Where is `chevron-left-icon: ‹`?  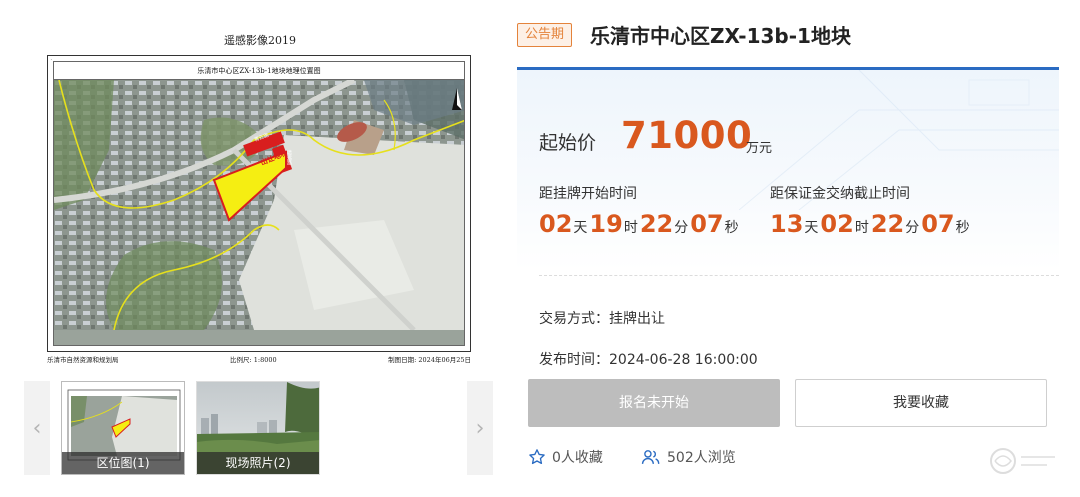 chevron-left-icon: ‹ is located at coordinates (37, 428).